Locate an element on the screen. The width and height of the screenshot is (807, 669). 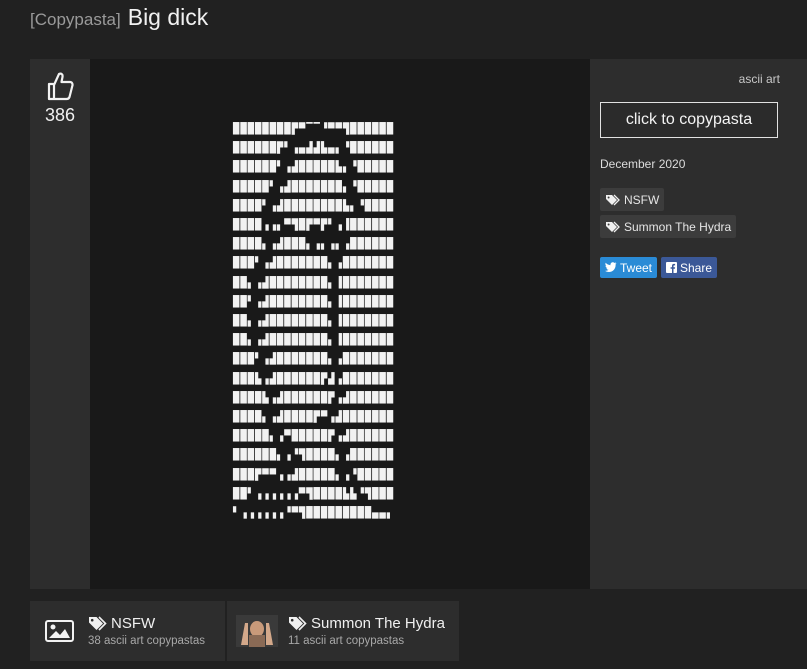
category-prefix: [Copypasta] is located at coordinates (75, 19).